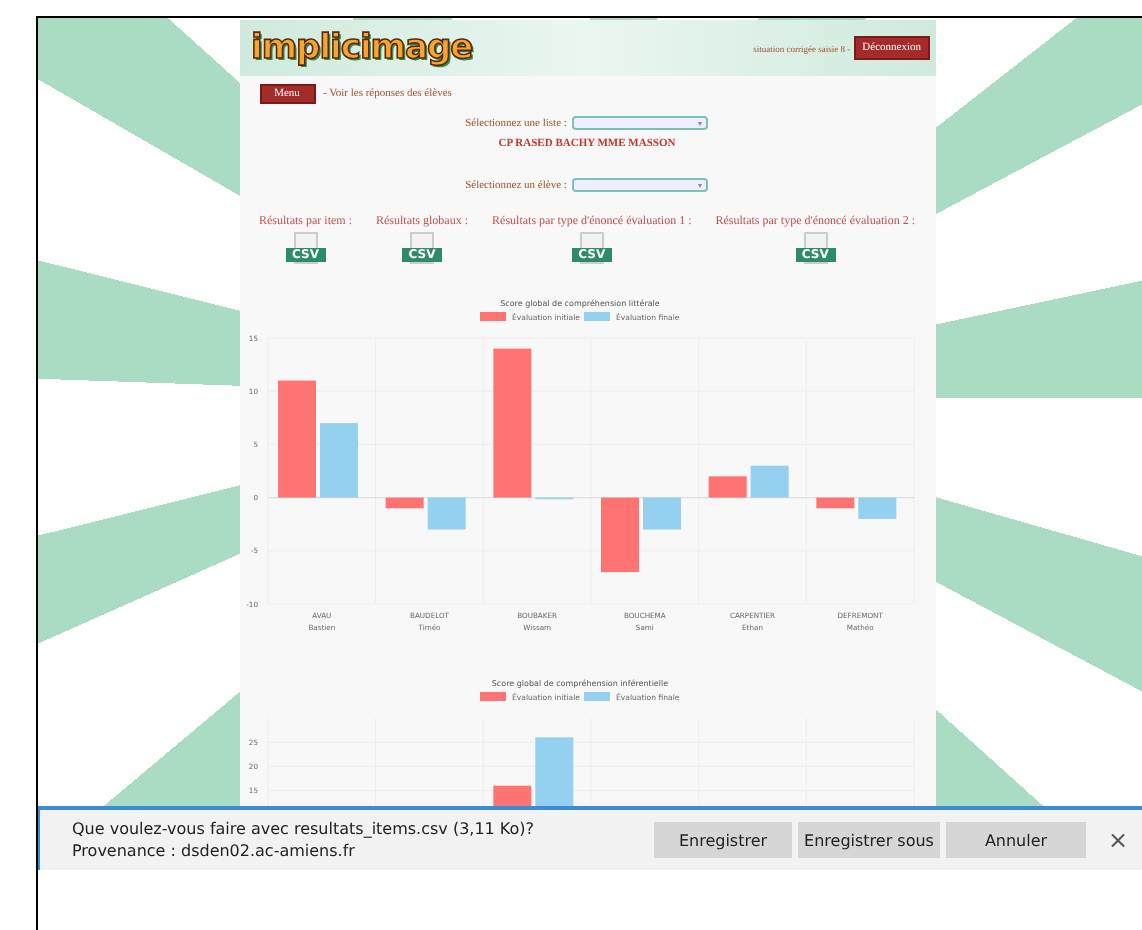  What do you see at coordinates (304, 829) in the screenshot?
I see `download-message: Que voulez-vous faire avec resultats_items.csv (3,11 Ko)?` at bounding box center [304, 829].